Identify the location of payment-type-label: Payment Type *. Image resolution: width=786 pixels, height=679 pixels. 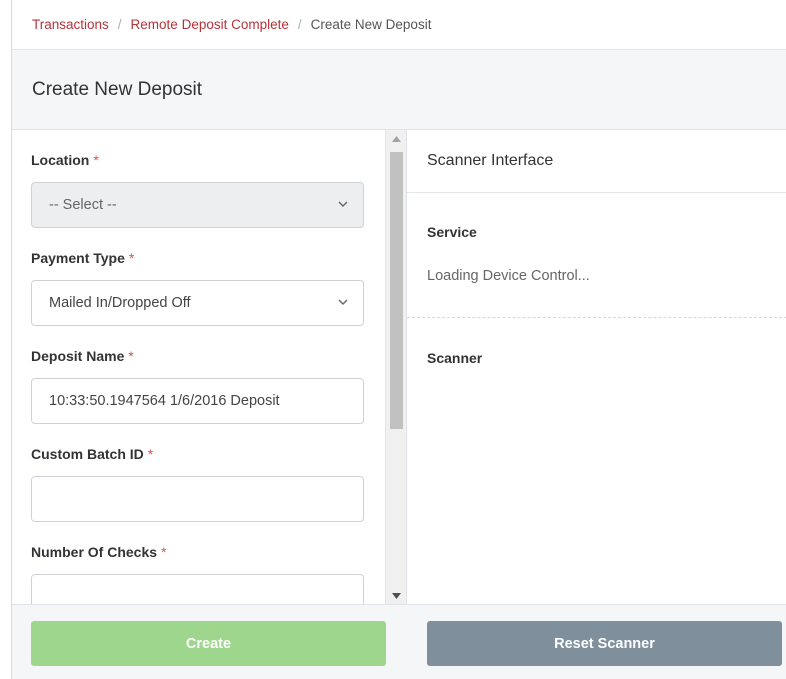
(82, 258).